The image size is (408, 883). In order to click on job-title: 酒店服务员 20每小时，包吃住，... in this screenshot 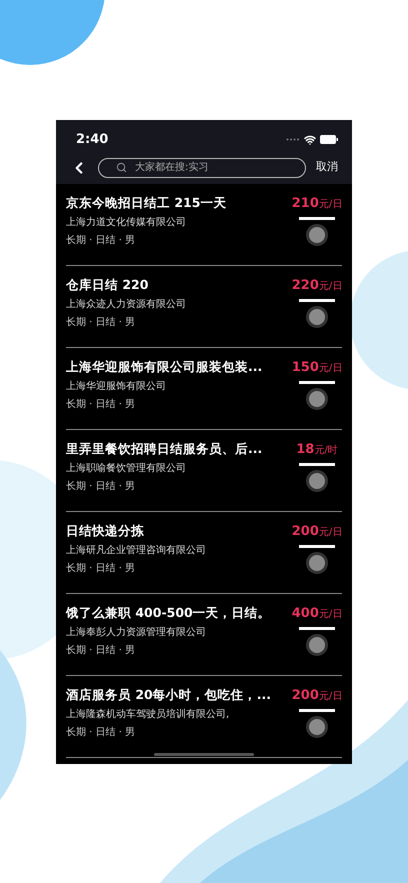, I will do `click(168, 695)`.